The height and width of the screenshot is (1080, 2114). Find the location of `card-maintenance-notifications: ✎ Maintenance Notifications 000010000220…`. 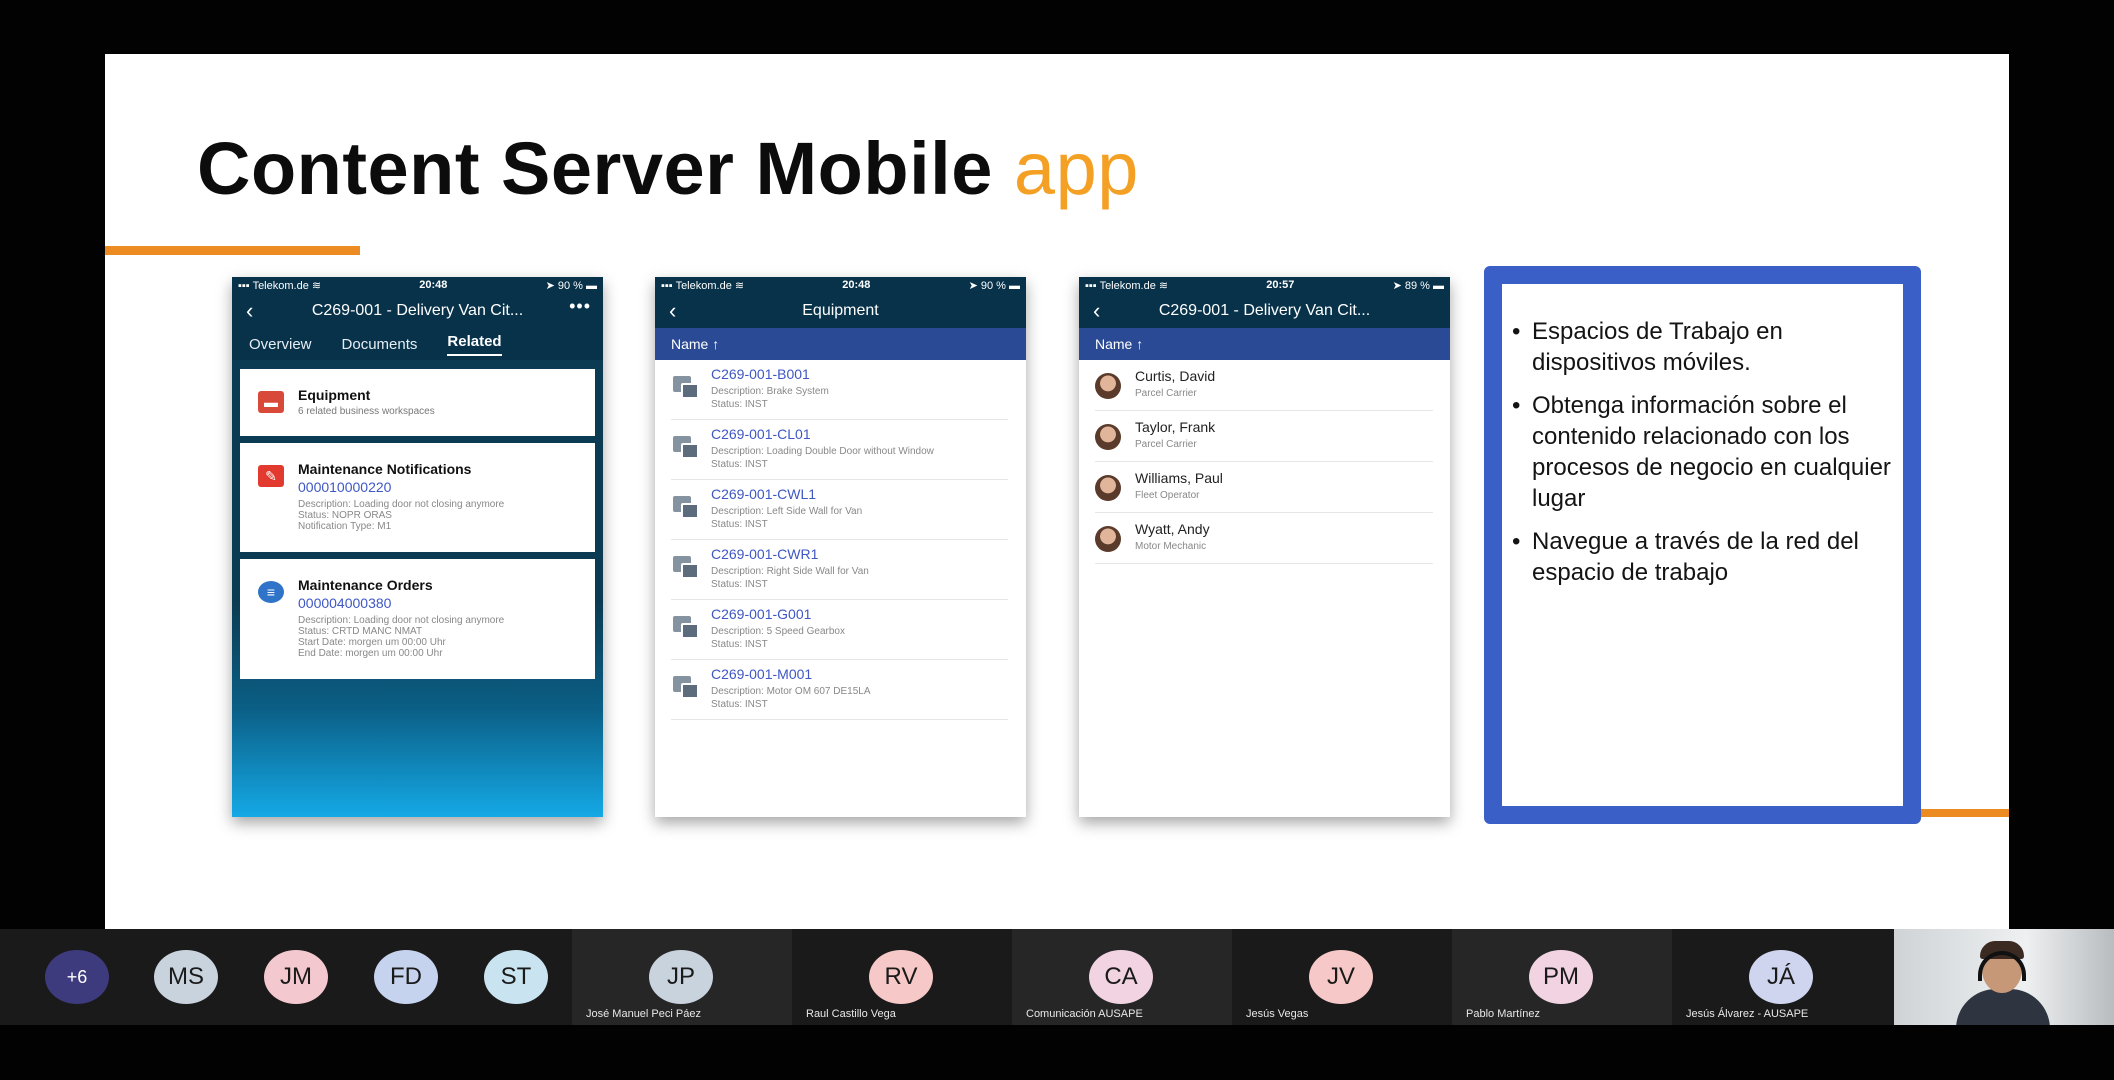

card-maintenance-notifications: ✎ Maintenance Notifications 000010000220… is located at coordinates (417, 497).